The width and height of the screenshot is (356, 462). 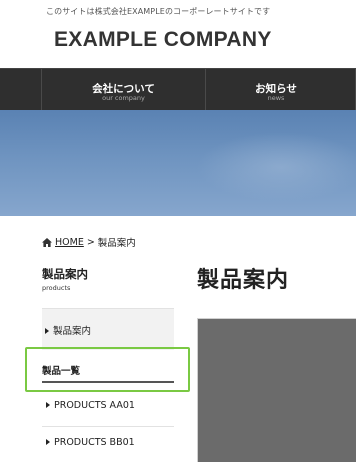 What do you see at coordinates (163, 40) in the screenshot?
I see `company-logo: EXAMPLE COMPANY` at bounding box center [163, 40].